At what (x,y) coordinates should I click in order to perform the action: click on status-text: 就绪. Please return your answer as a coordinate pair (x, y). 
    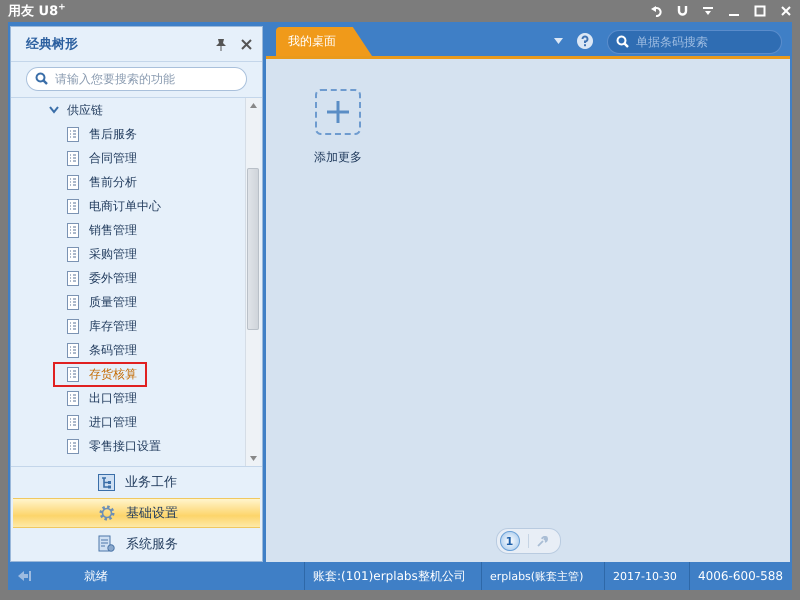
    Looking at the image, I should click on (96, 576).